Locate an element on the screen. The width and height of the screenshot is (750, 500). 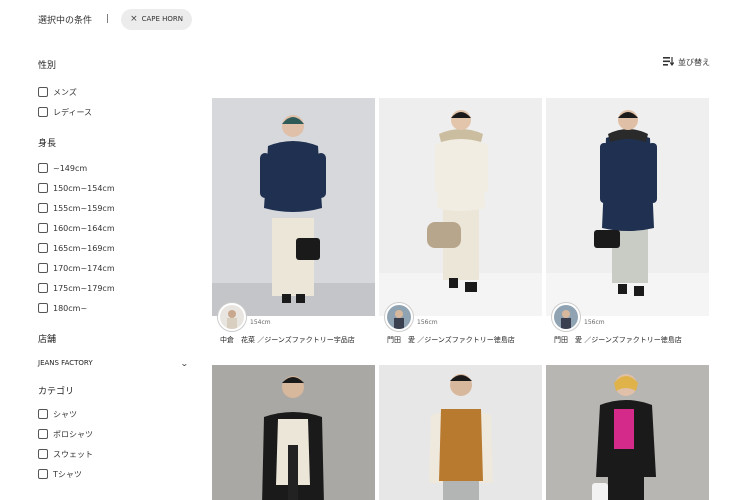
option-label: 170cm~174cm is located at coordinates (84, 268).